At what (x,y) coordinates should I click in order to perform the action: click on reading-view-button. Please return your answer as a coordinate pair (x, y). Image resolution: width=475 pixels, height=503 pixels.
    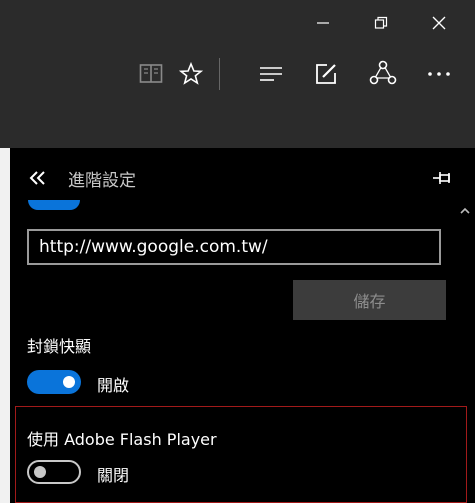
    Looking at the image, I should click on (151, 74).